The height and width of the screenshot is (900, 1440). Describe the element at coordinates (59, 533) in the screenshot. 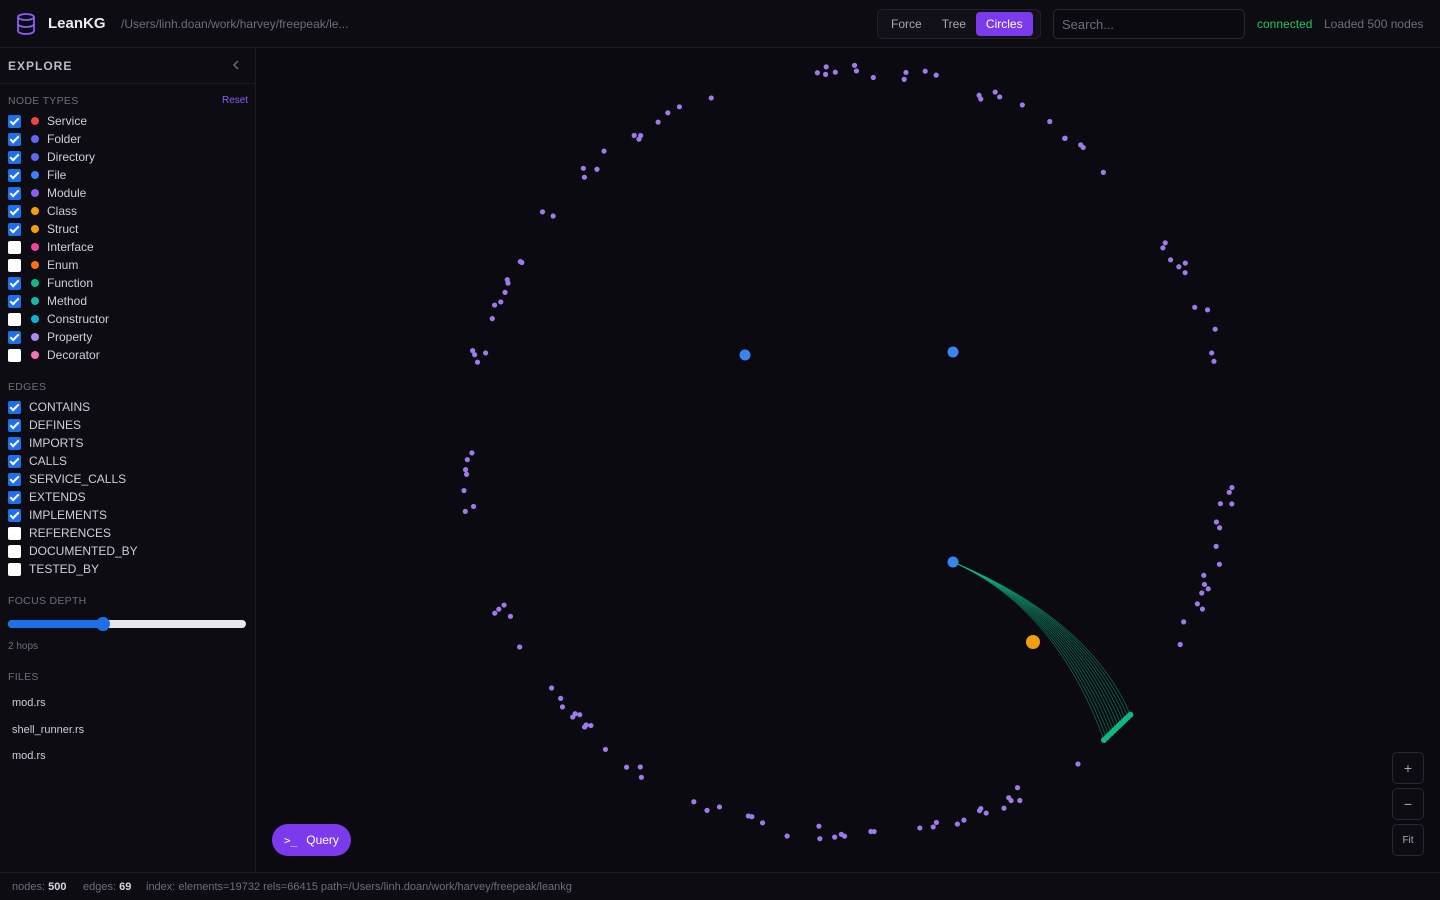

I see `edge-type-references: REFERENCES` at that location.